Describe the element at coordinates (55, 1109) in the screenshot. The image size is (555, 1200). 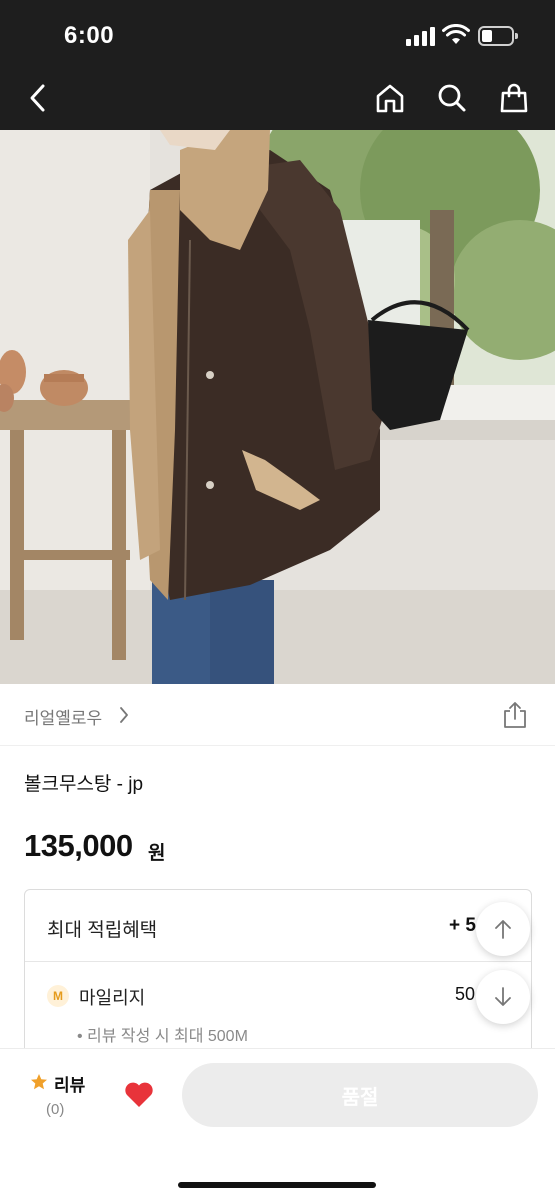
I see `review-count: (0)` at that location.